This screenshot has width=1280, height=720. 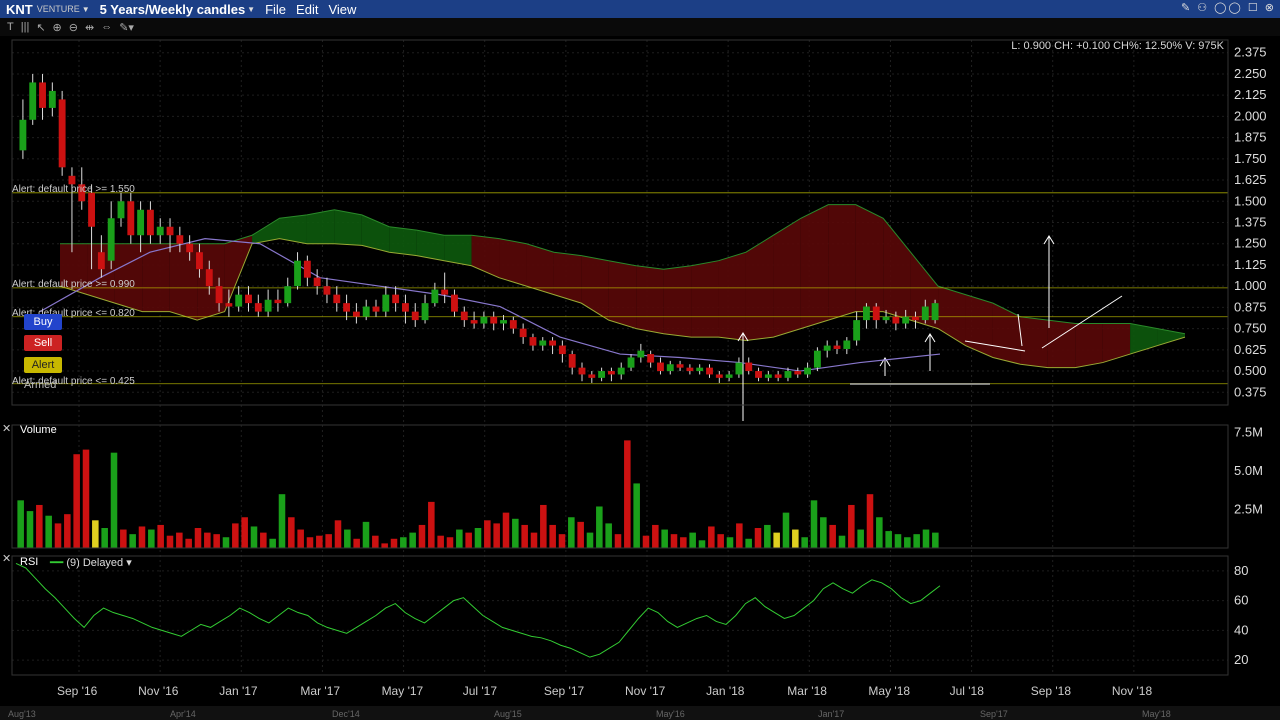 I want to click on sell-button: Sell, so click(x=43, y=343).